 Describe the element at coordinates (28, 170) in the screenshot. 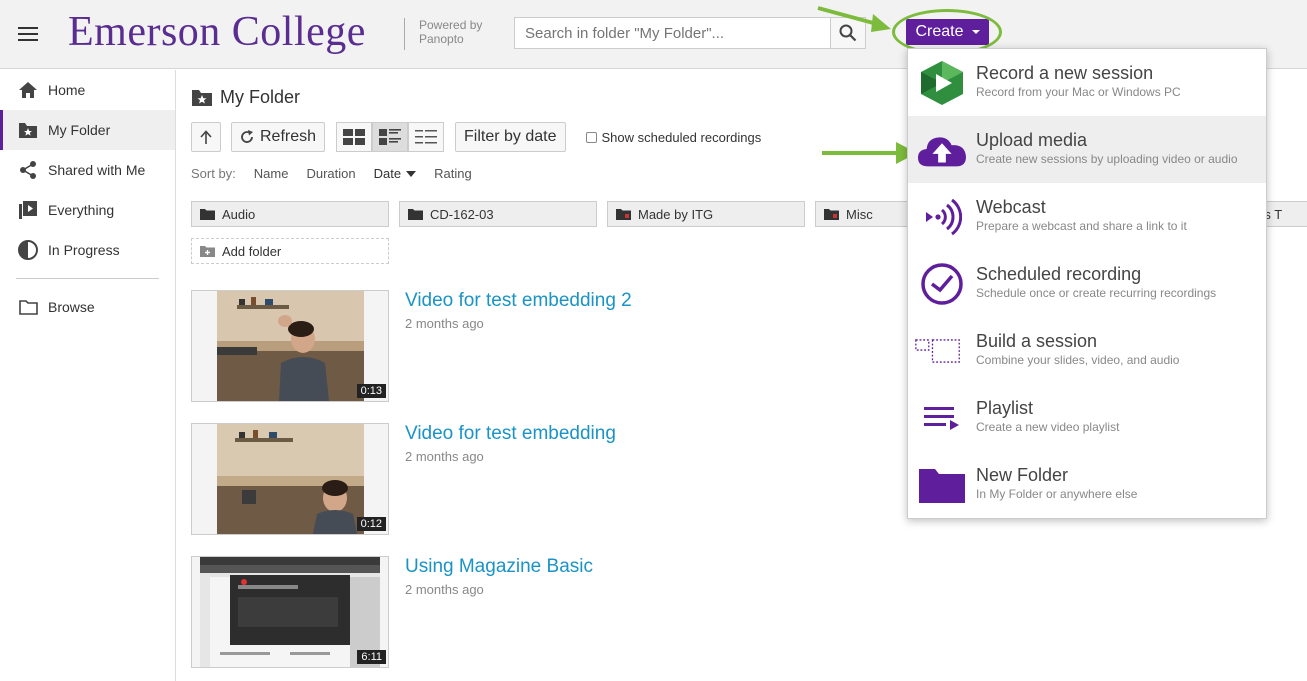

I see `share-icon` at that location.